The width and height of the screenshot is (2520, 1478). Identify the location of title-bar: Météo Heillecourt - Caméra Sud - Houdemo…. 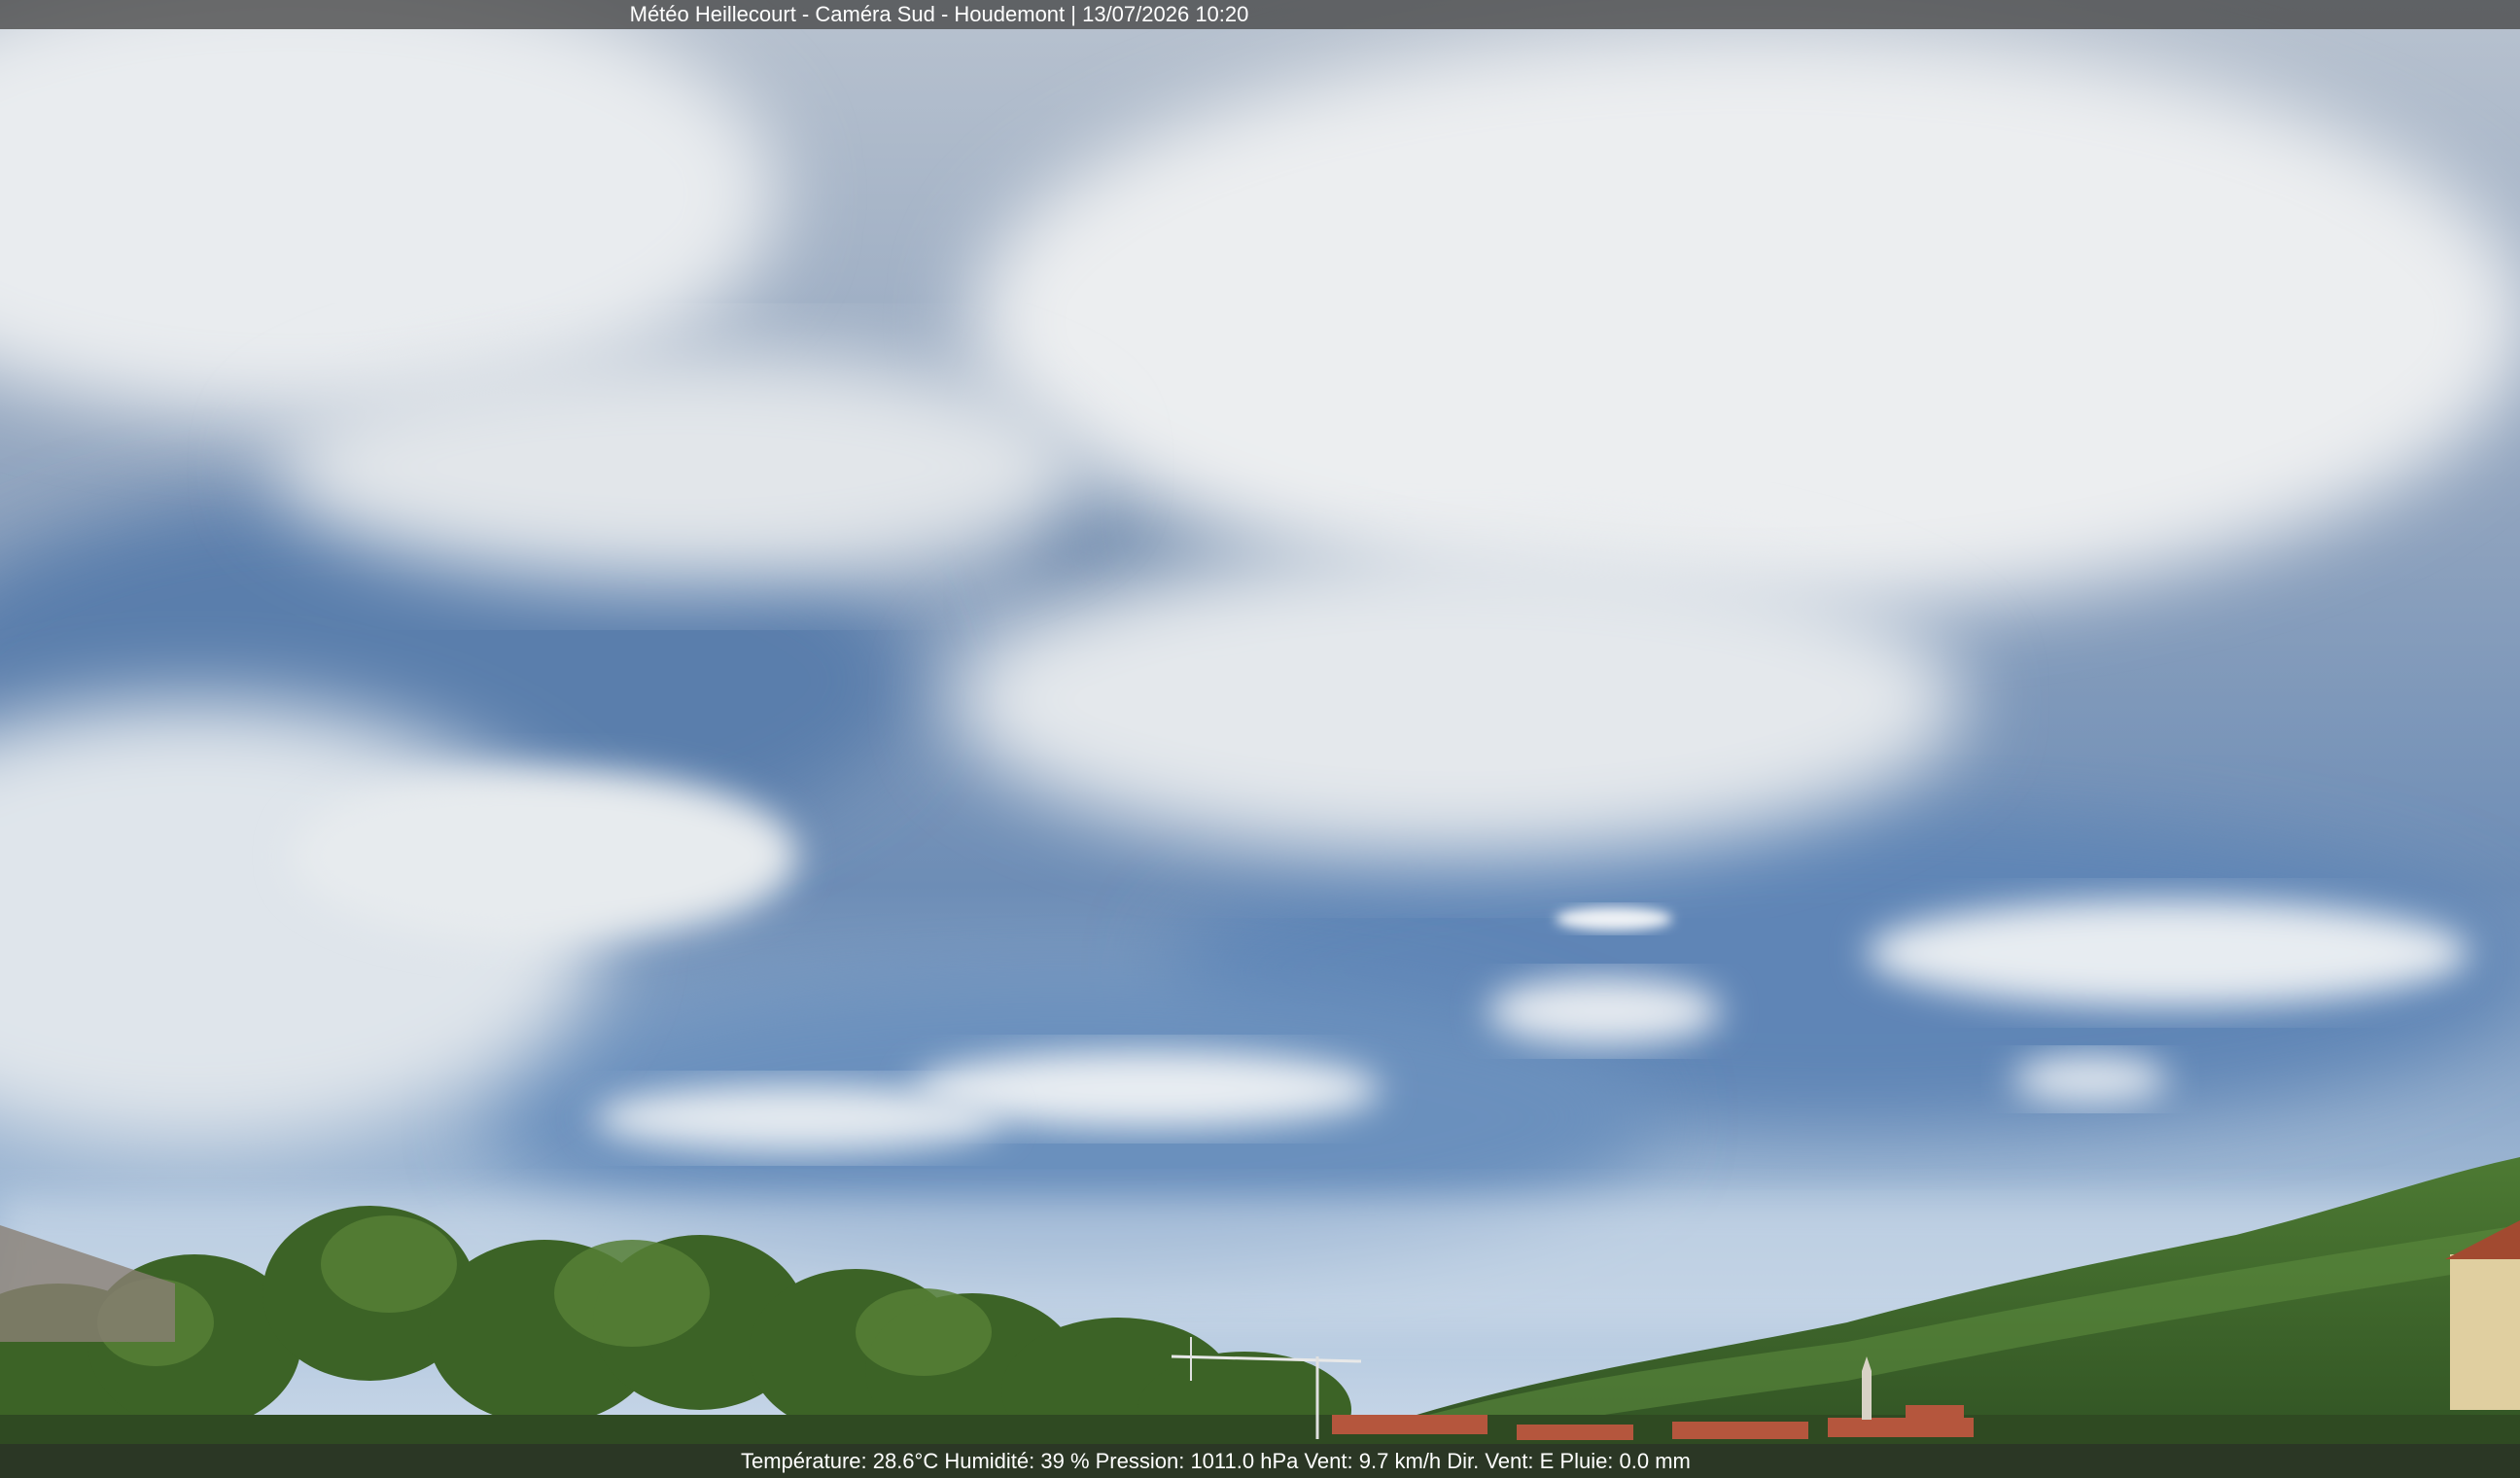
(1260, 14).